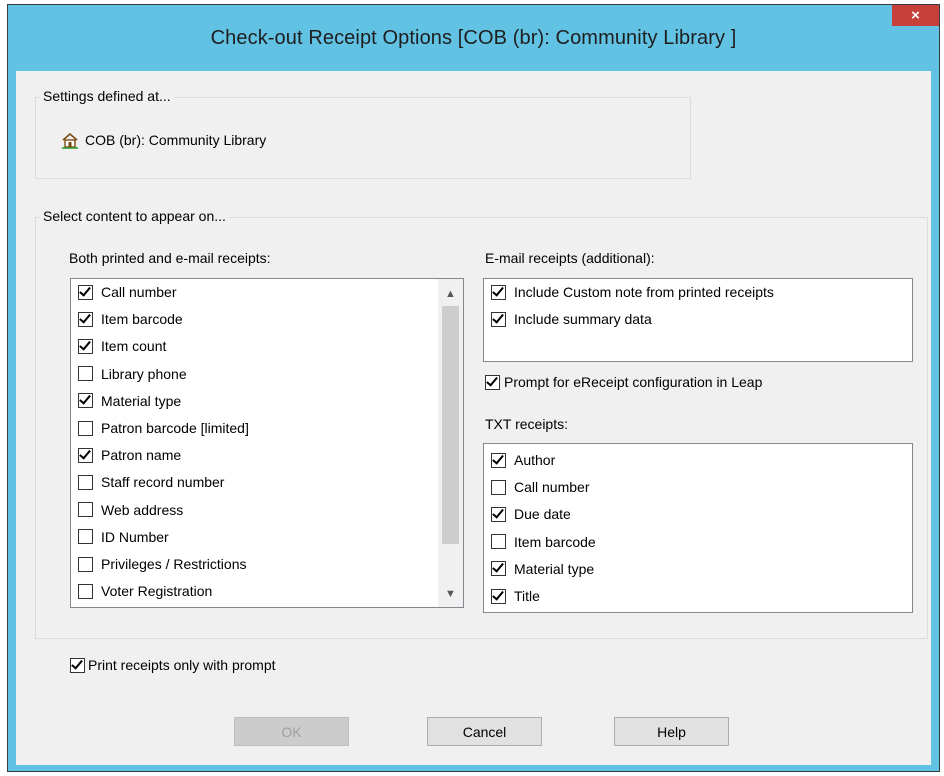 The width and height of the screenshot is (944, 776). What do you see at coordinates (542, 514) in the screenshot?
I see `checkbox-label: Due date` at bounding box center [542, 514].